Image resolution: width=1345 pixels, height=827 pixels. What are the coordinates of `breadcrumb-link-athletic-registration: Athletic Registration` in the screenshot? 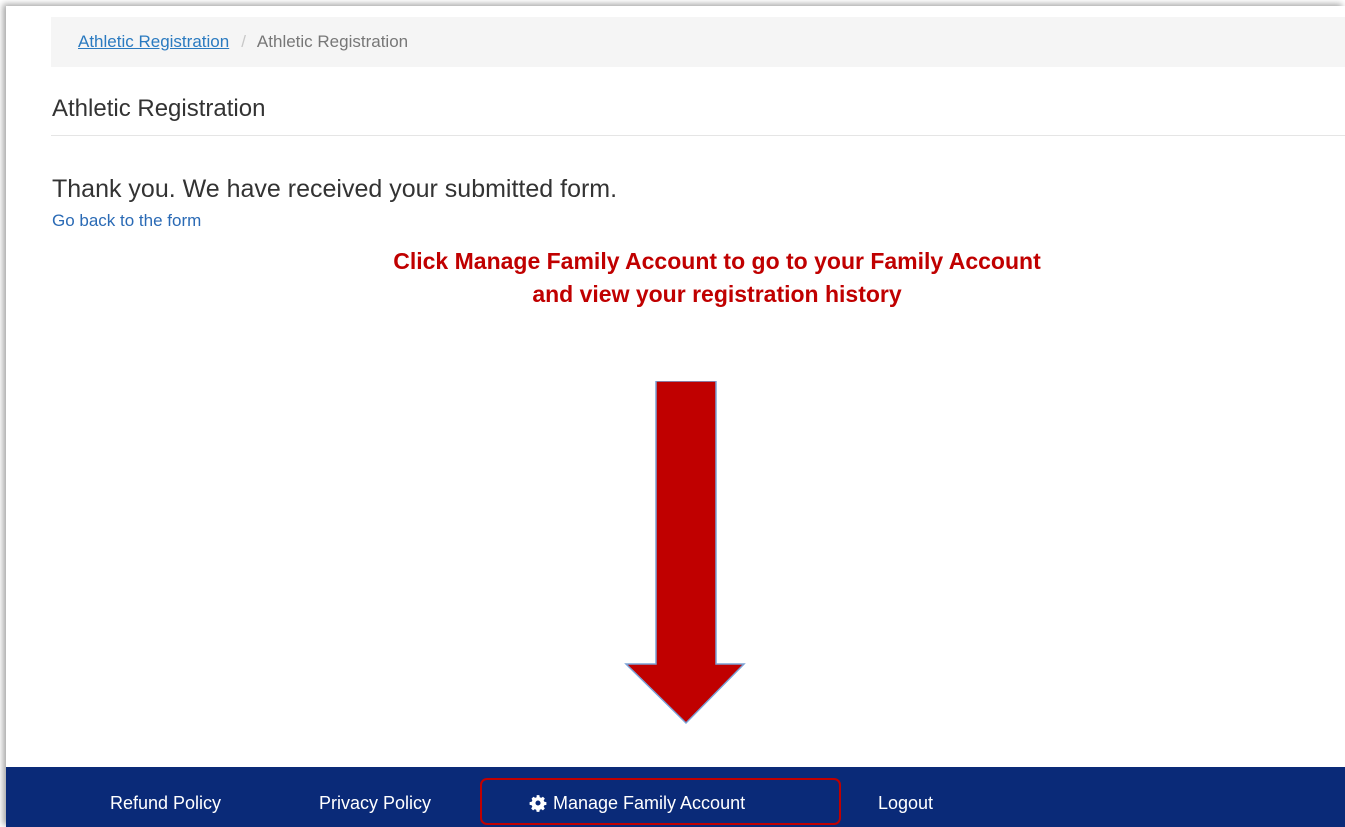 It's located at (153, 42).